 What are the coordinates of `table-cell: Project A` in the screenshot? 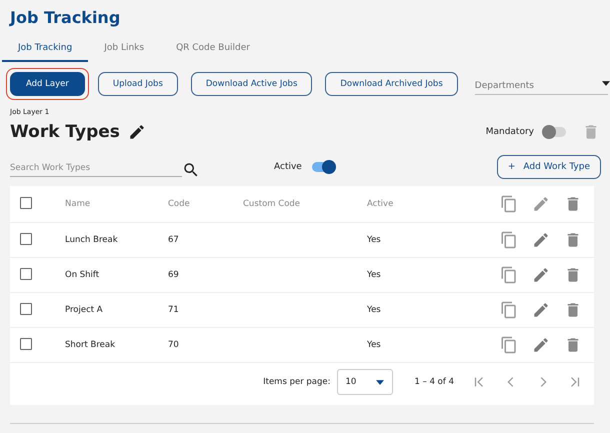 It's located at (84, 310).